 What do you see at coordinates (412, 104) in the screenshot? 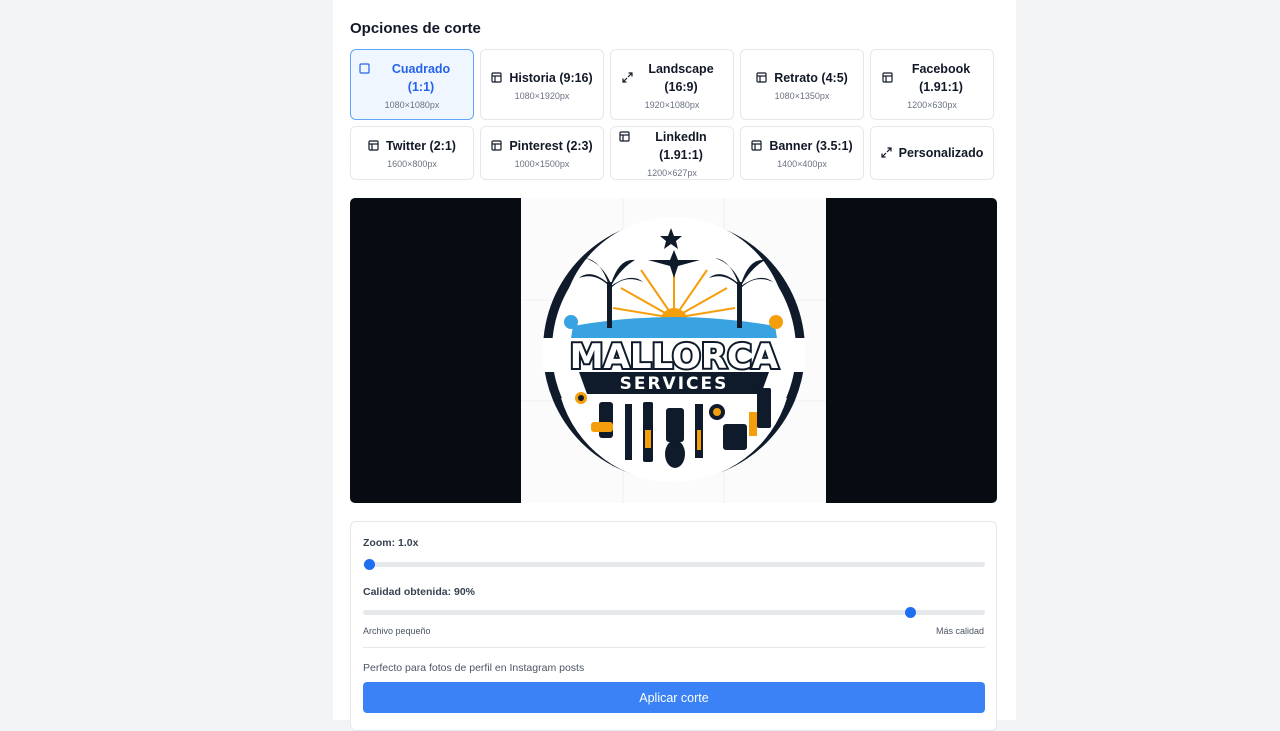
I see `crop-option-dims: 1080×1080px` at bounding box center [412, 104].